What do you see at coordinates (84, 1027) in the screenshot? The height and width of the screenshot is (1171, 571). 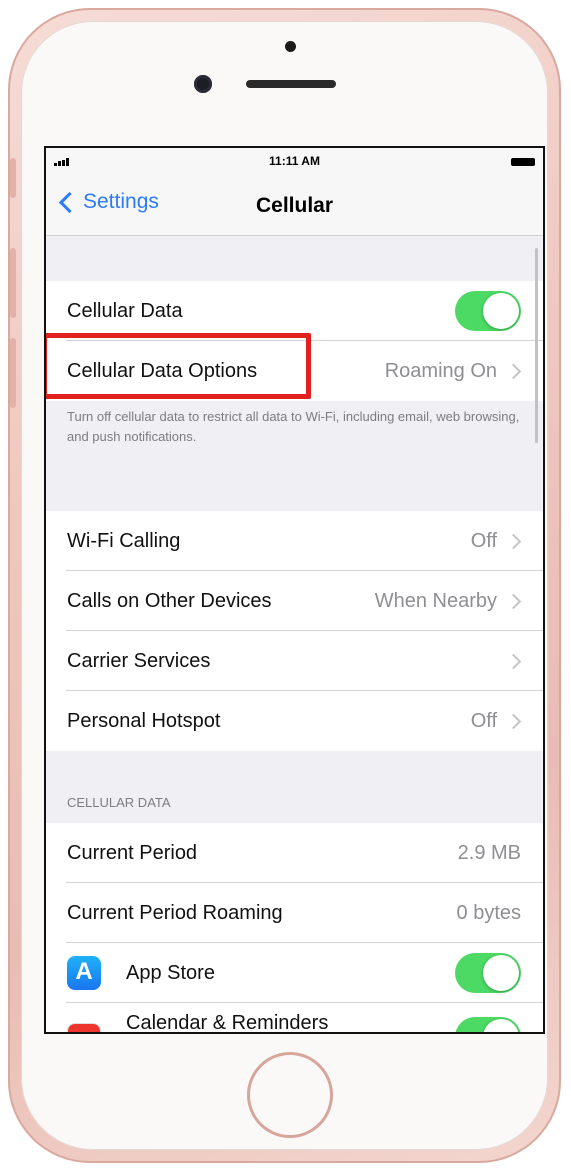 I see `calendar-icon` at bounding box center [84, 1027].